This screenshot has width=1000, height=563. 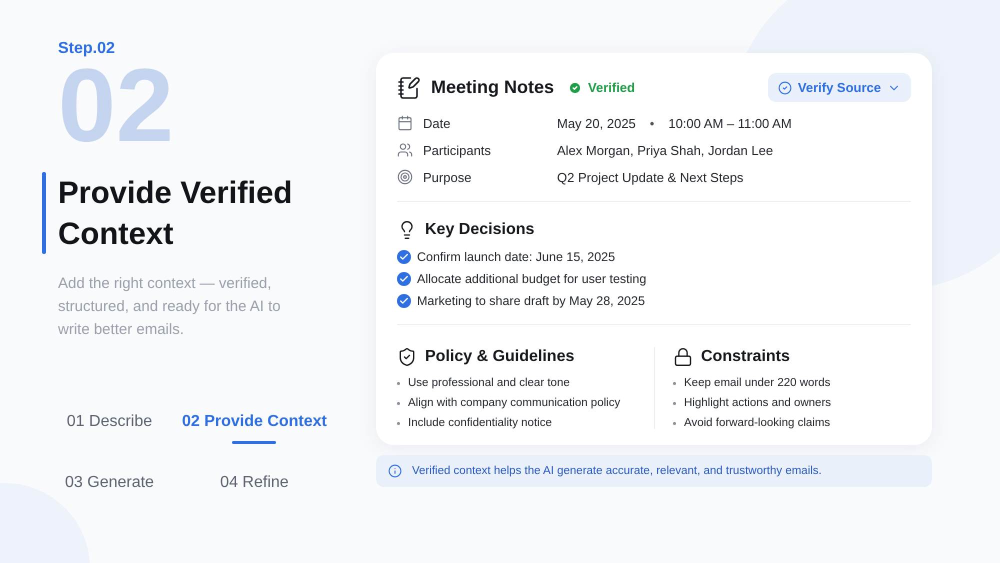 I want to click on step-tab: 03 Generate, so click(x=109, y=489).